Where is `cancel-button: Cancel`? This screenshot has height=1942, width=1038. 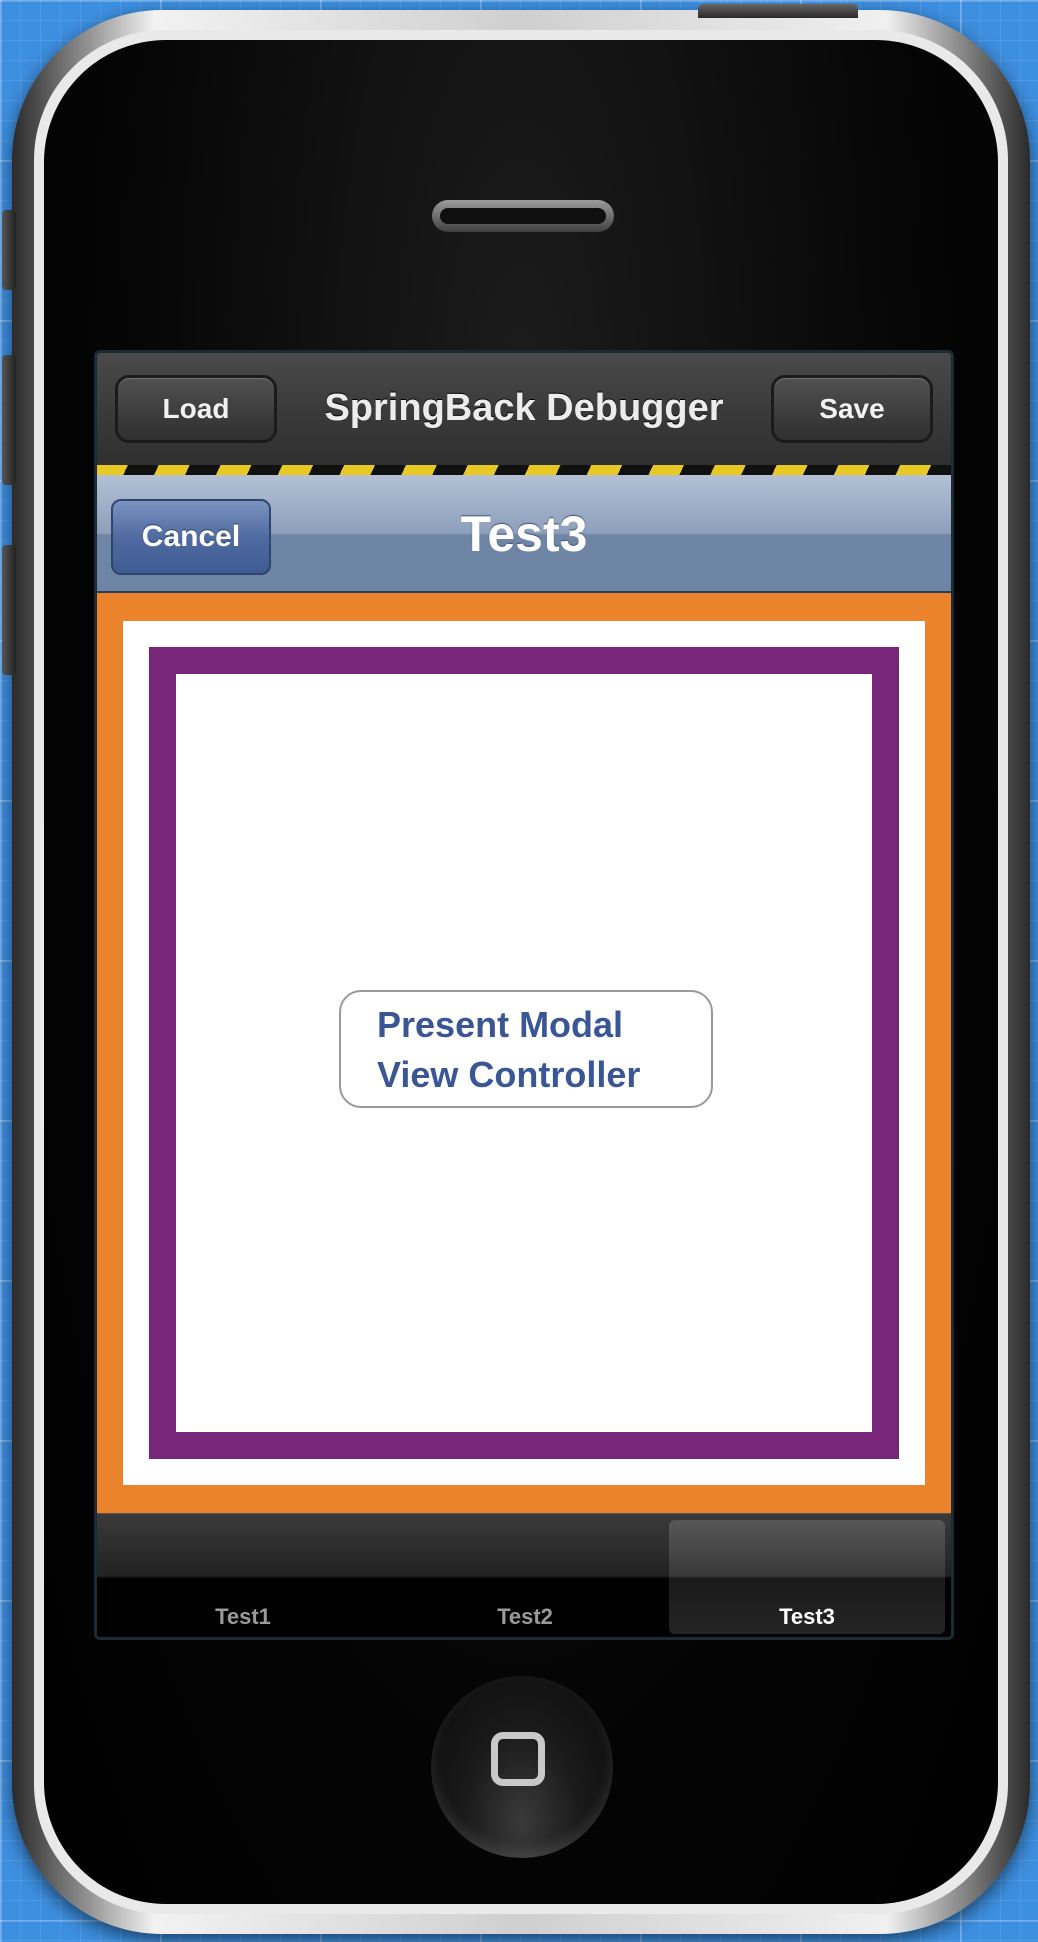 cancel-button: Cancel is located at coordinates (191, 537).